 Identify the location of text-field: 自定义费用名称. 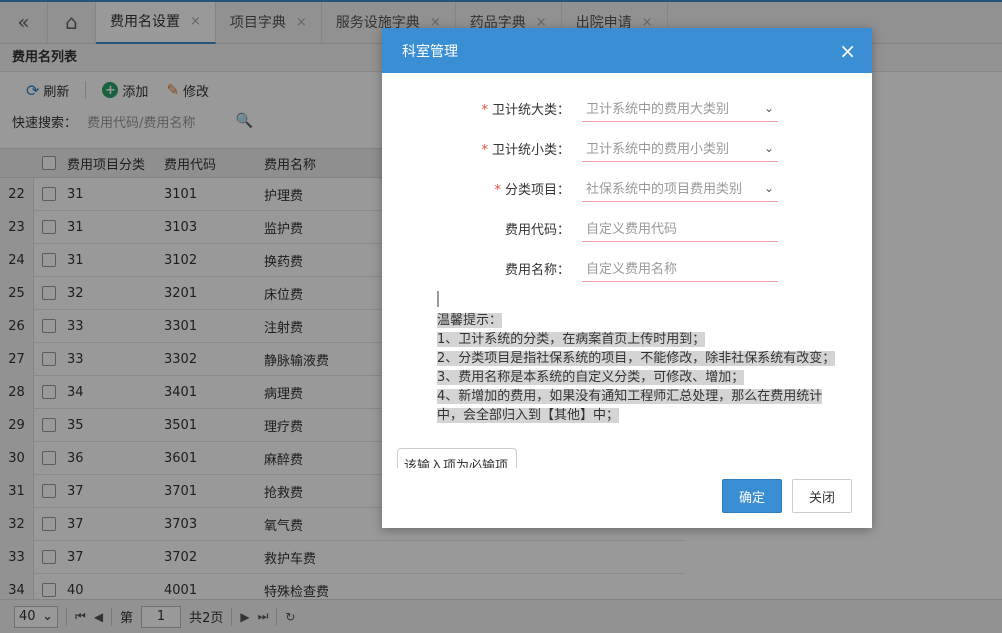
(680, 268).